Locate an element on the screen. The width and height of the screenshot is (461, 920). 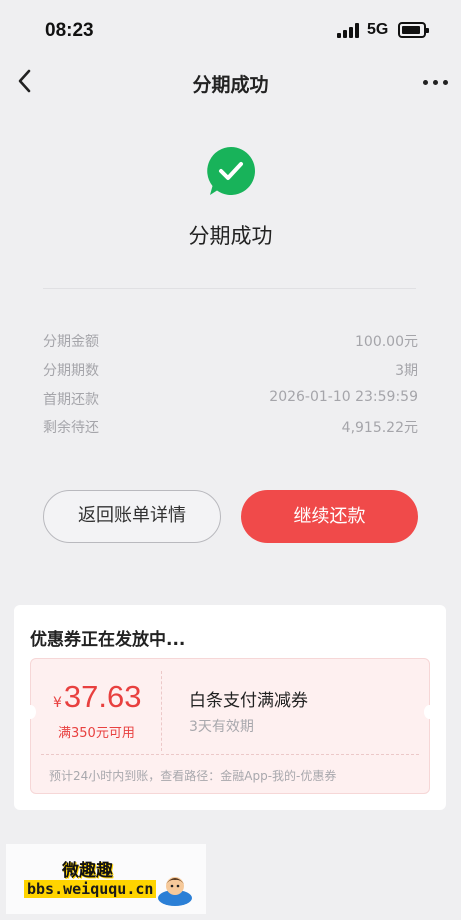
watermark: 微趣趣 bbs.weiququ.cn is located at coordinates (106, 879).